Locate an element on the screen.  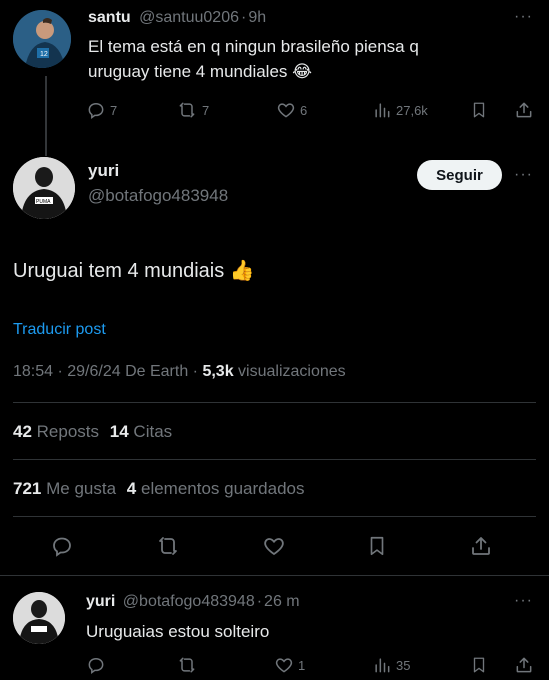
like-button: 1 is located at coordinates (289, 665).